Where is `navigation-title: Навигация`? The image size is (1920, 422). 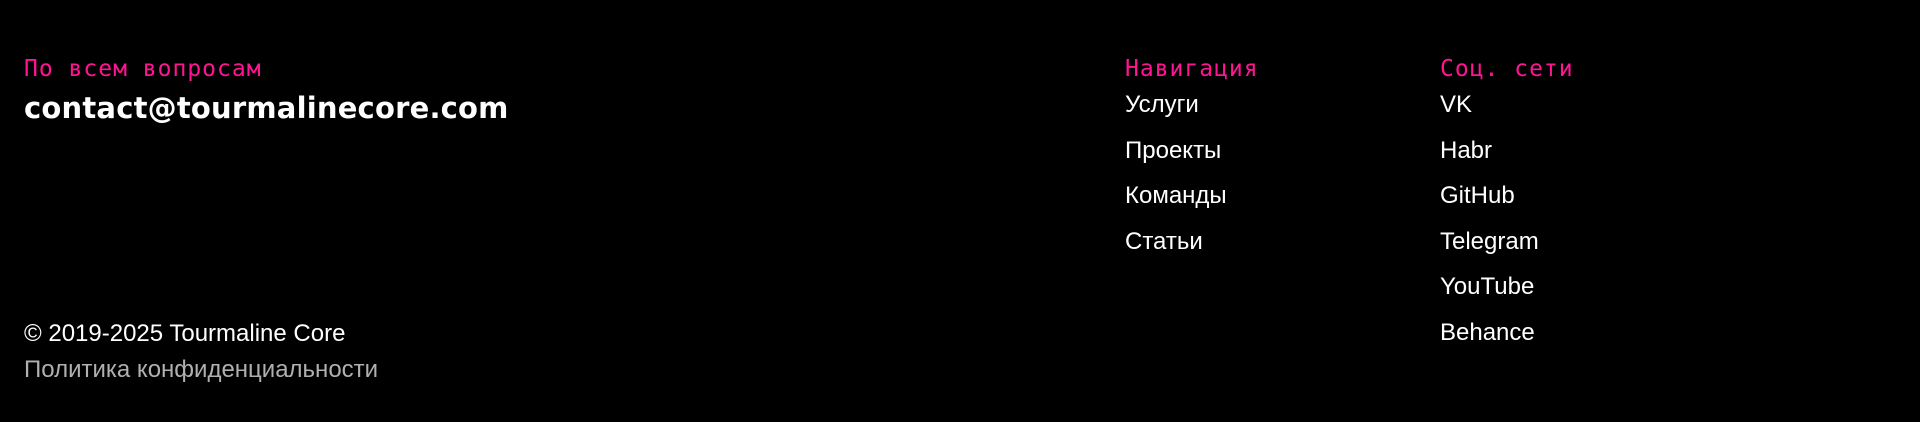 navigation-title: Навигация is located at coordinates (1192, 69).